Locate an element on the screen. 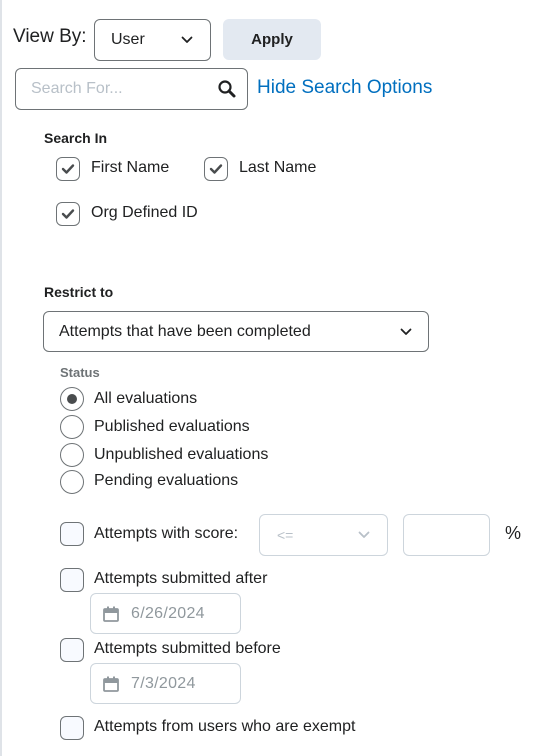 Image resolution: width=543 pixels, height=756 pixels. org-defined-id-checkbox is located at coordinates (68, 214).